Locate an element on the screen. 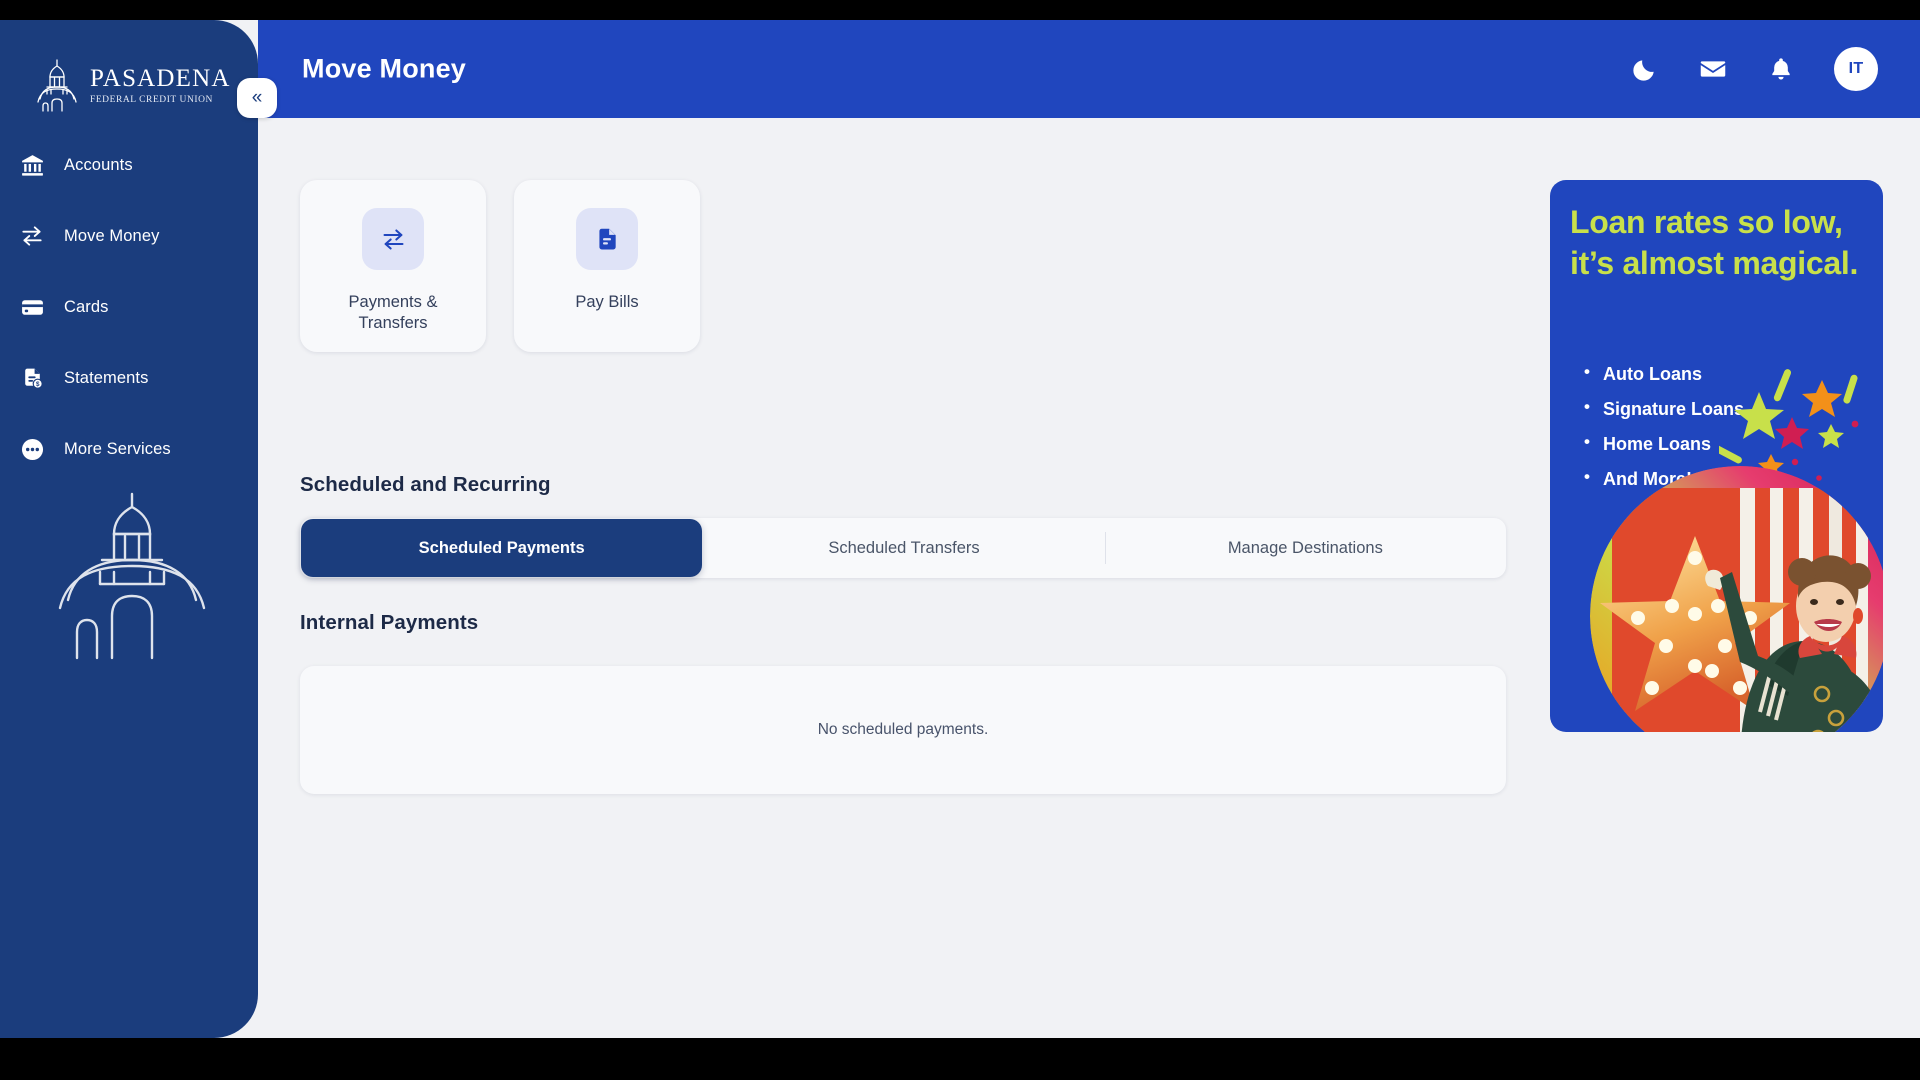 The image size is (1920, 1080). sidebar-item-accounts: Accounts is located at coordinates (129, 165).